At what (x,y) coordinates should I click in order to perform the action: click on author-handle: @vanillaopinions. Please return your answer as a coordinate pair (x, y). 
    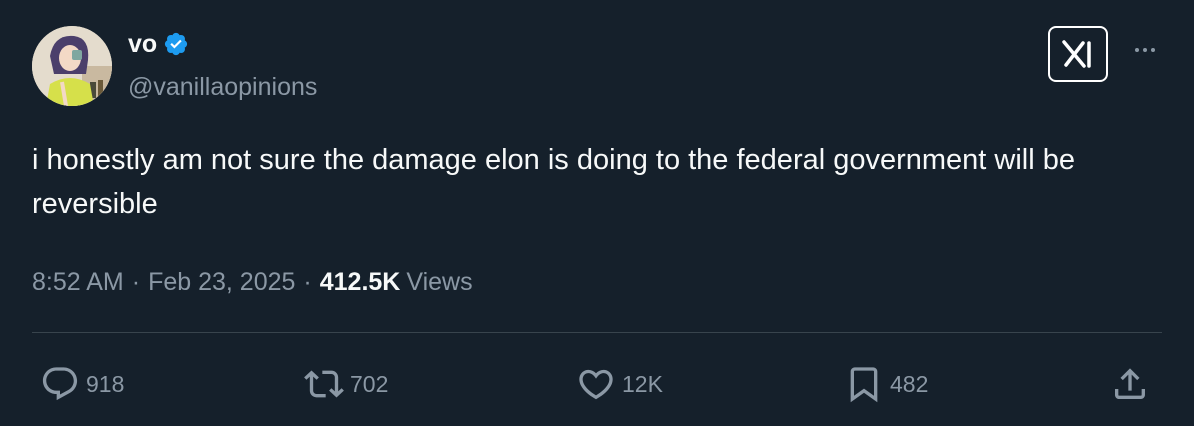
    Looking at the image, I should click on (222, 87).